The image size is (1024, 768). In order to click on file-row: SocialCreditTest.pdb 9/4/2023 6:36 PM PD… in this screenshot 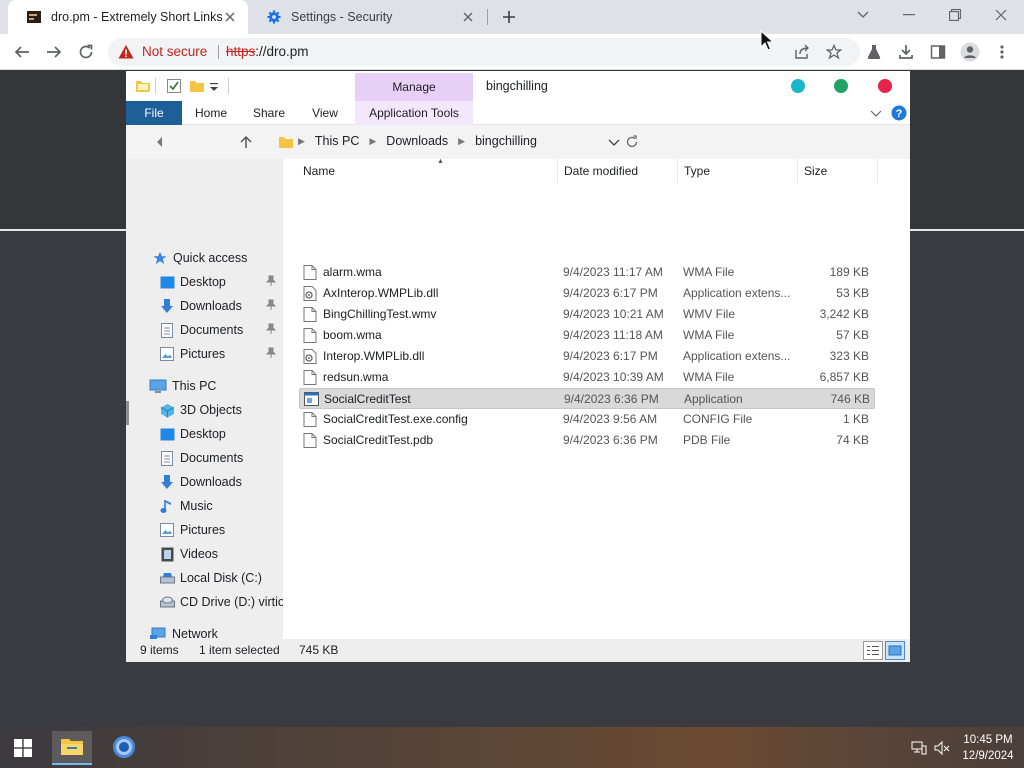, I will do `click(587, 440)`.